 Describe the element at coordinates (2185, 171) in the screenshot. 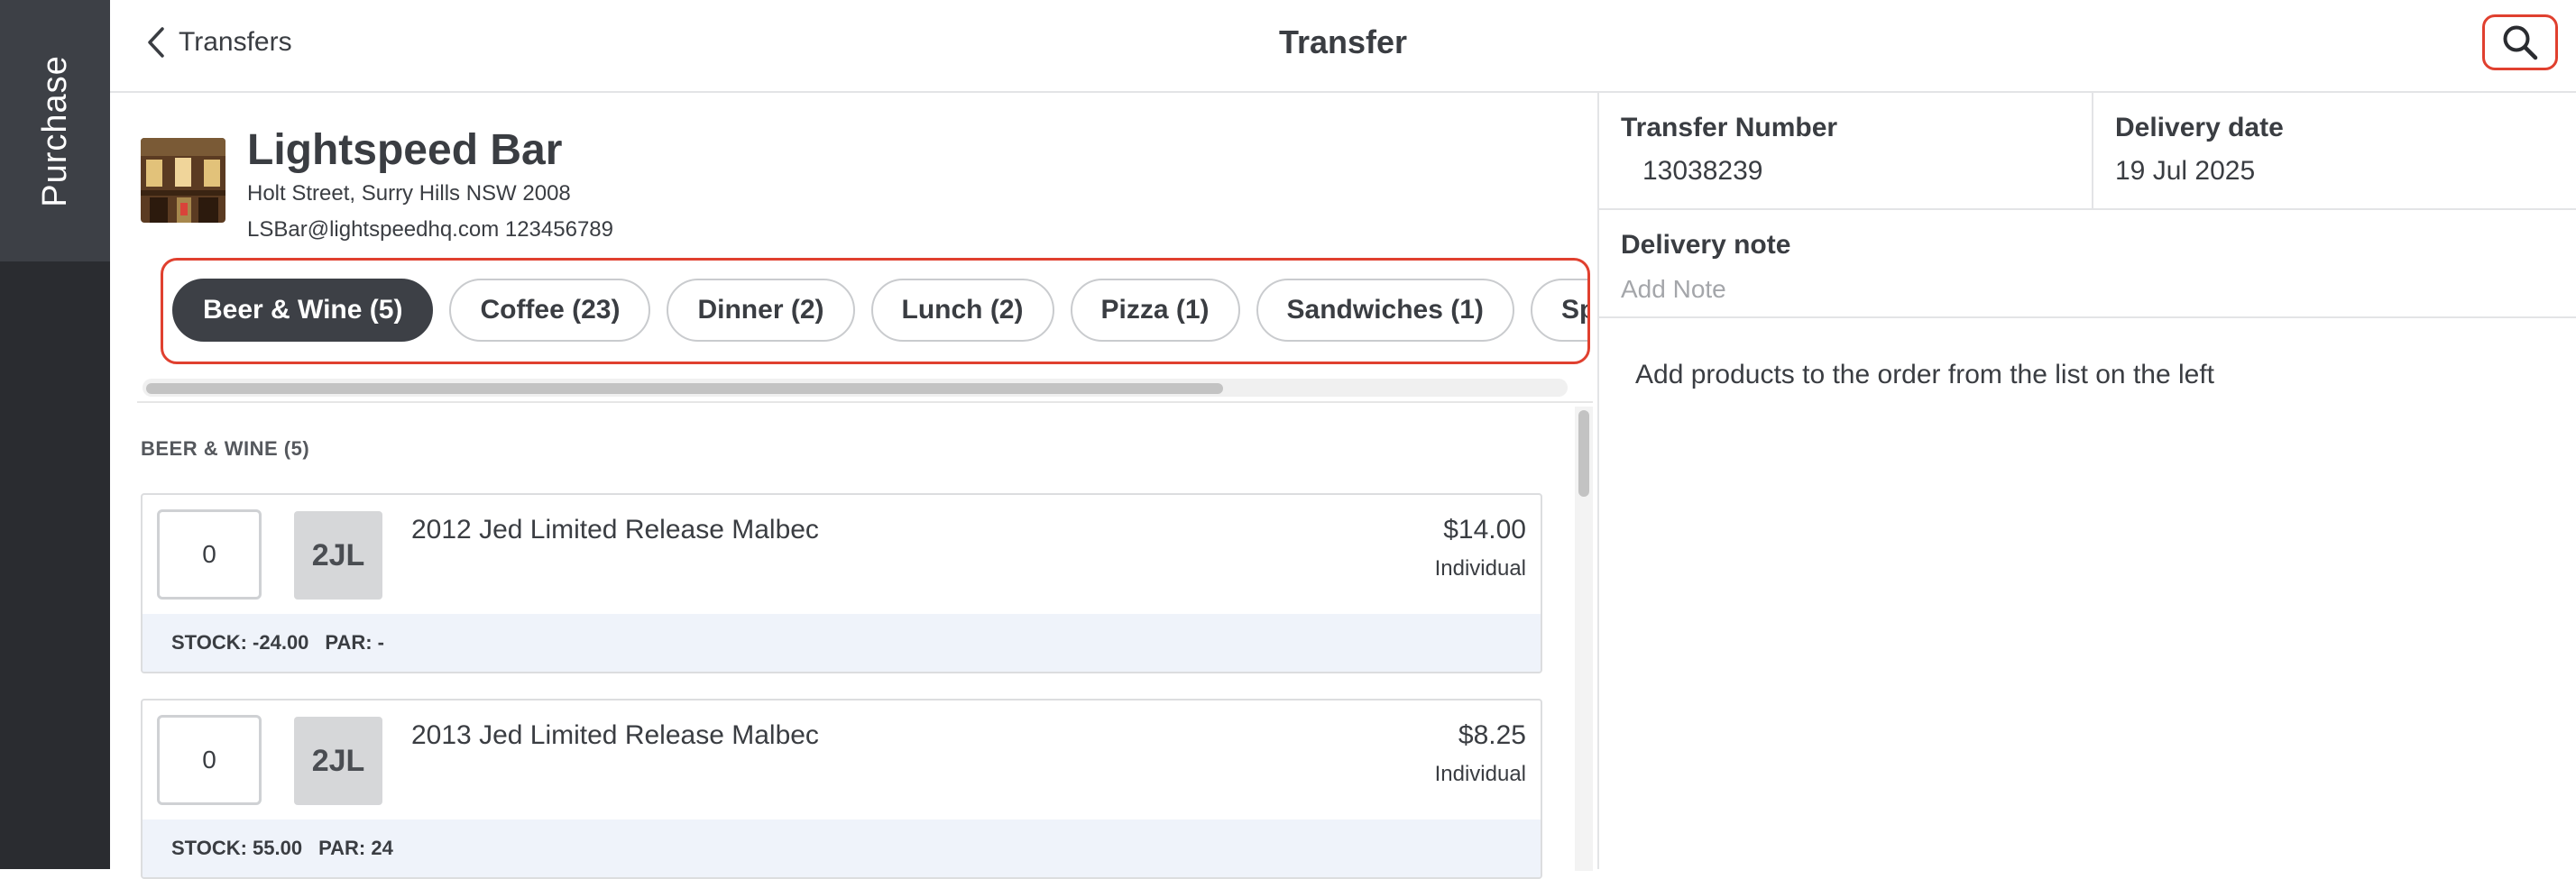

I see `delivery-date-value: 19 Jul 2025` at that location.